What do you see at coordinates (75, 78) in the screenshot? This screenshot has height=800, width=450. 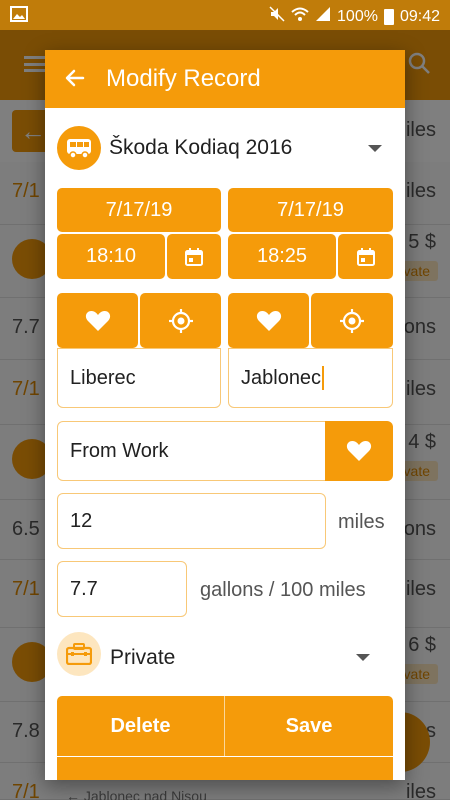 I see `back-arrow-icon` at bounding box center [75, 78].